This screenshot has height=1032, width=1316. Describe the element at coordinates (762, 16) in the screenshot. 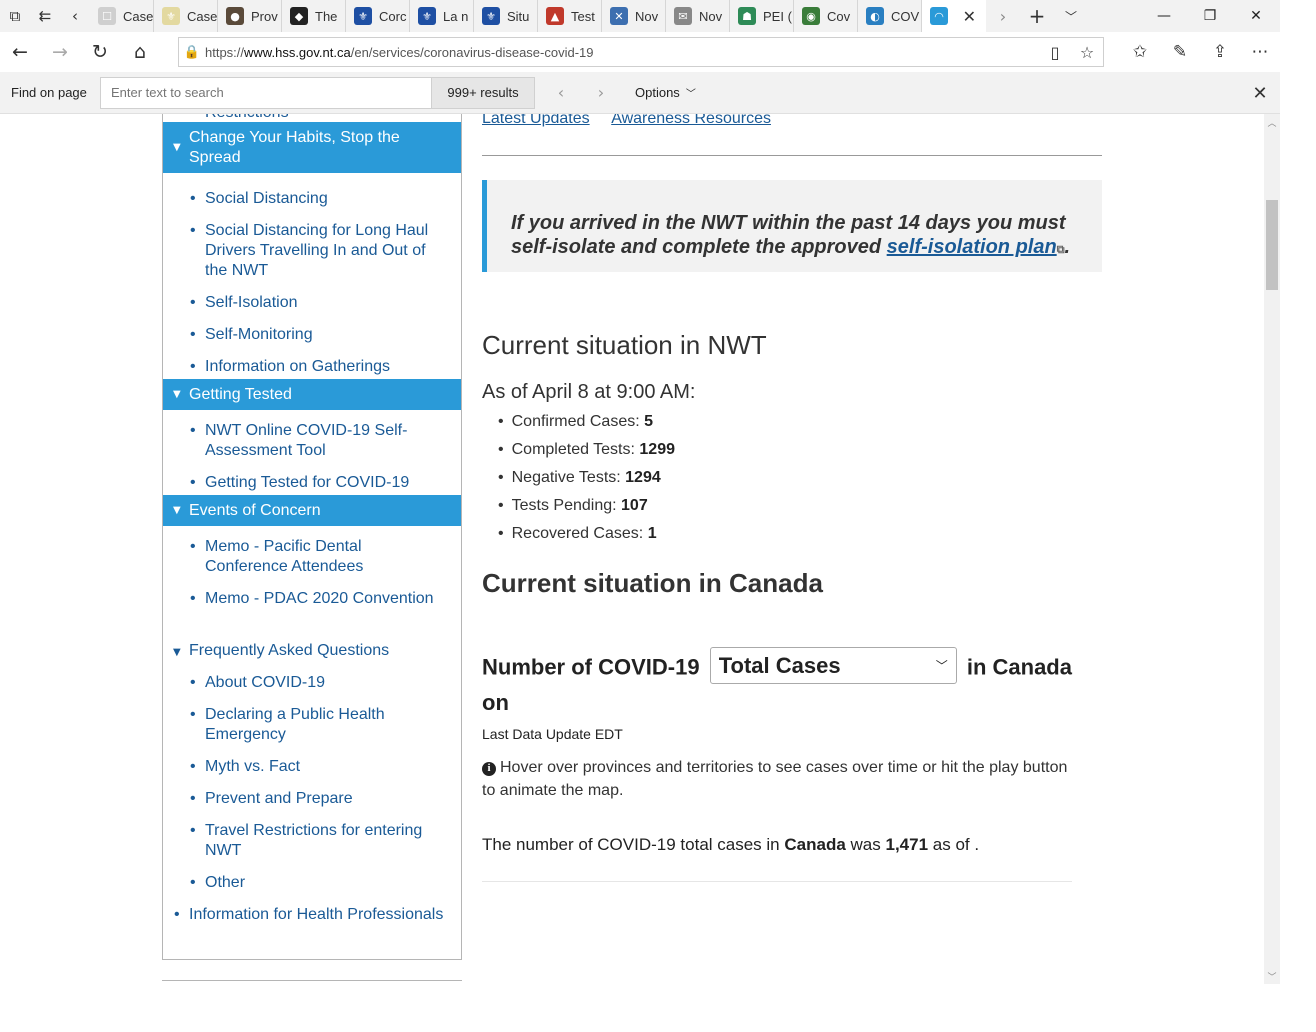

I see `browser-tab: ☗ PEI (` at that location.